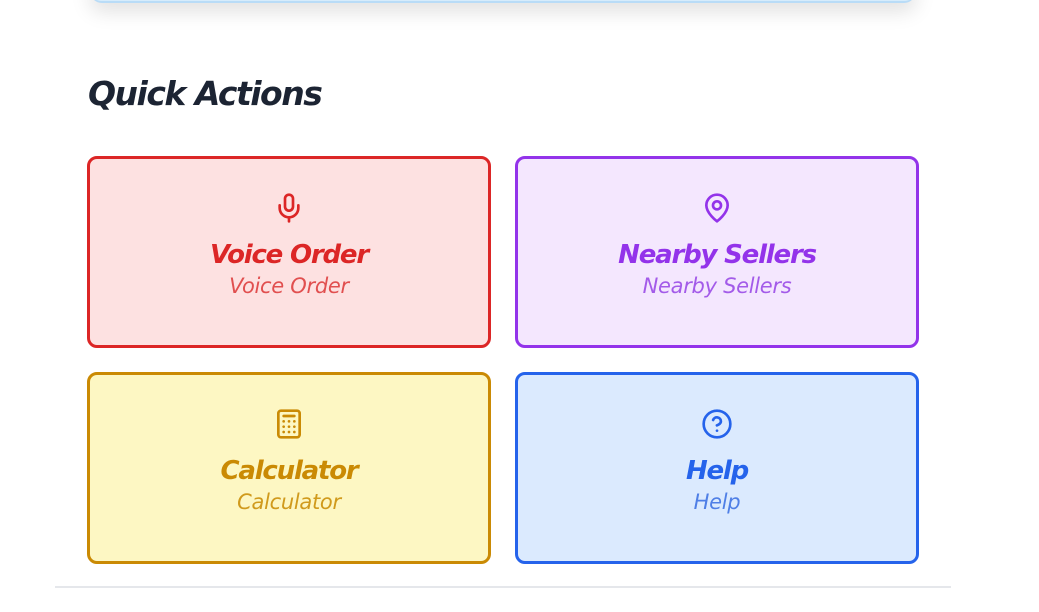 The height and width of the screenshot is (612, 1039). I want to click on microphone-icon, so click(289, 208).